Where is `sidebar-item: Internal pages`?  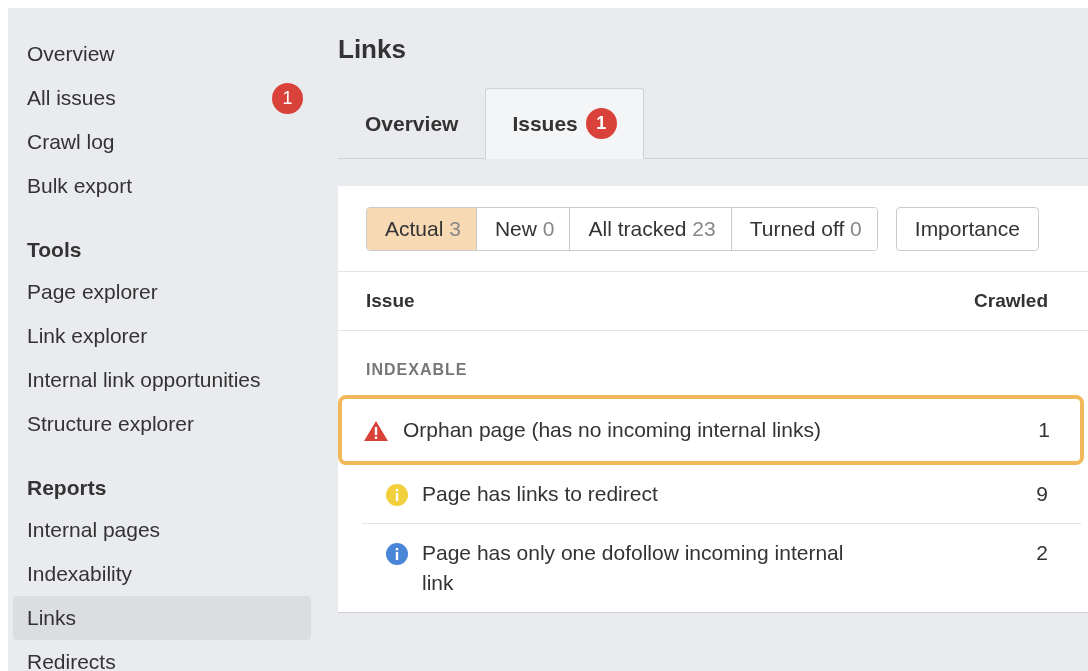
sidebar-item: Internal pages is located at coordinates (162, 530).